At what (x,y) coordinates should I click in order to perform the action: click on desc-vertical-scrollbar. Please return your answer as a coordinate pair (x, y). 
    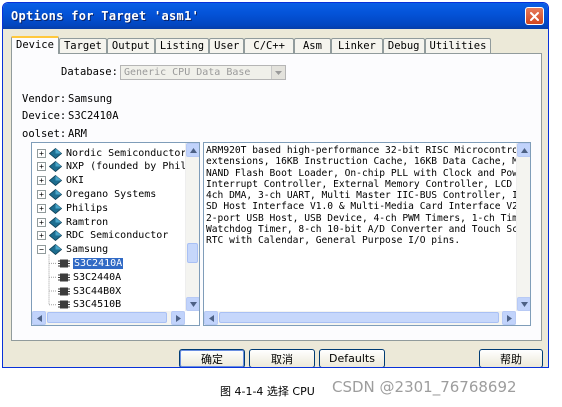
    Looking at the image, I should click on (523, 227).